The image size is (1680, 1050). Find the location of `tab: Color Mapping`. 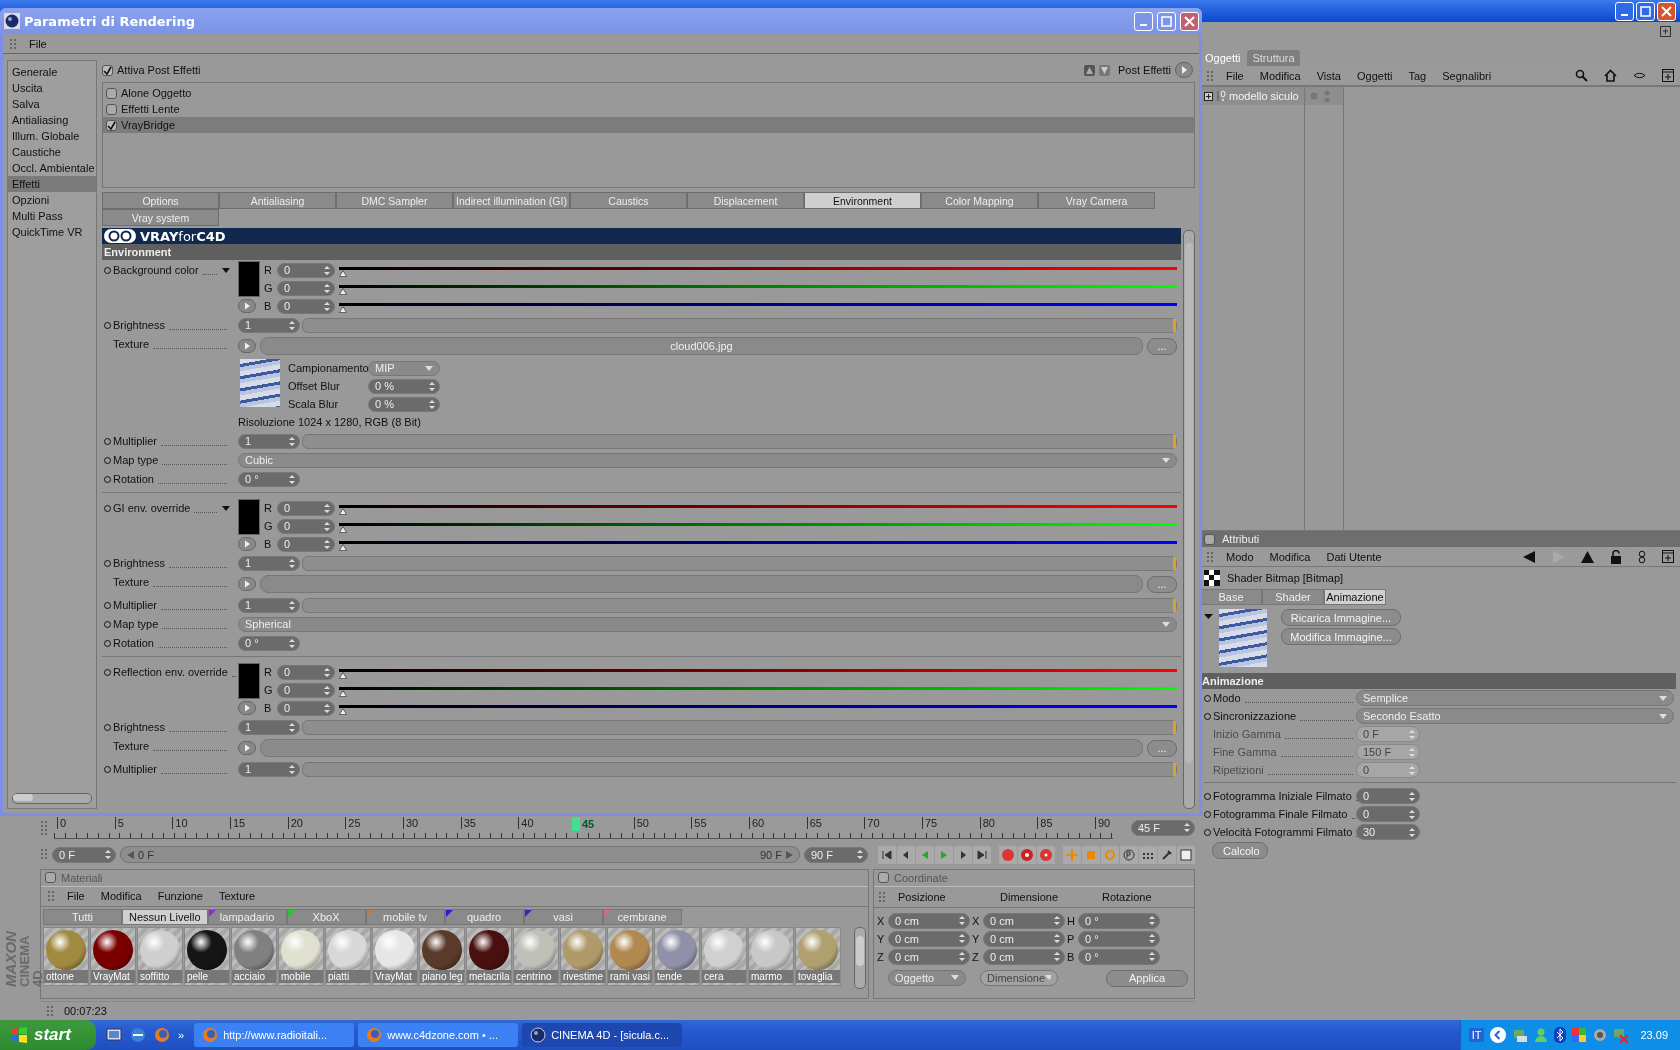

tab: Color Mapping is located at coordinates (979, 200).